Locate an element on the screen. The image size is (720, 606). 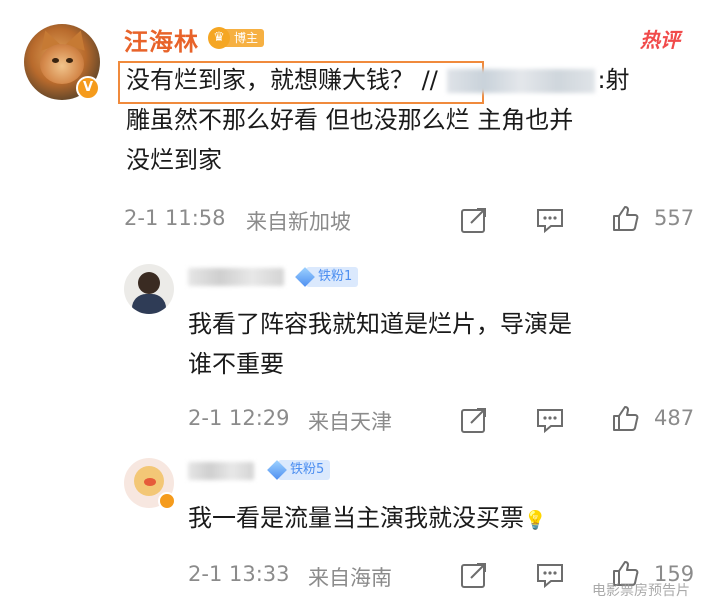
highlighted-text: 没有烂到家，就想赚大钱？ is located at coordinates (270, 80).